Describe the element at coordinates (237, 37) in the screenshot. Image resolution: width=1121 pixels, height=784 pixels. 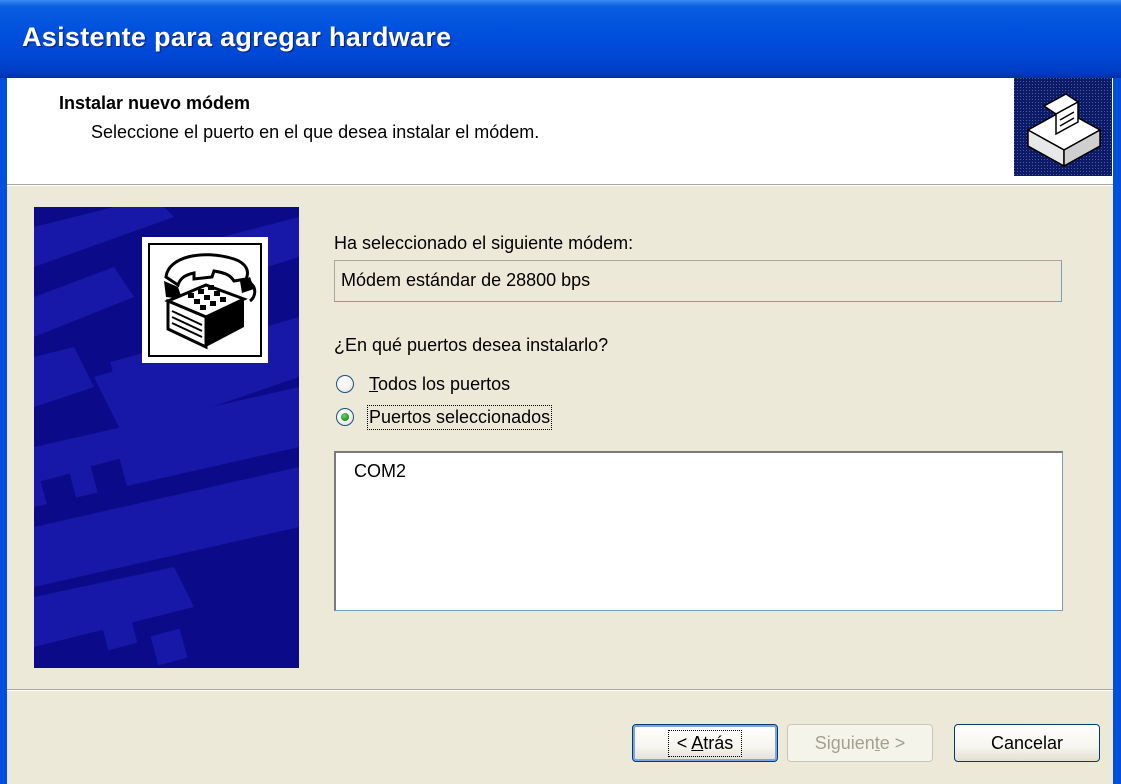
I see `window-title: Asistente para agregar hardware` at that location.